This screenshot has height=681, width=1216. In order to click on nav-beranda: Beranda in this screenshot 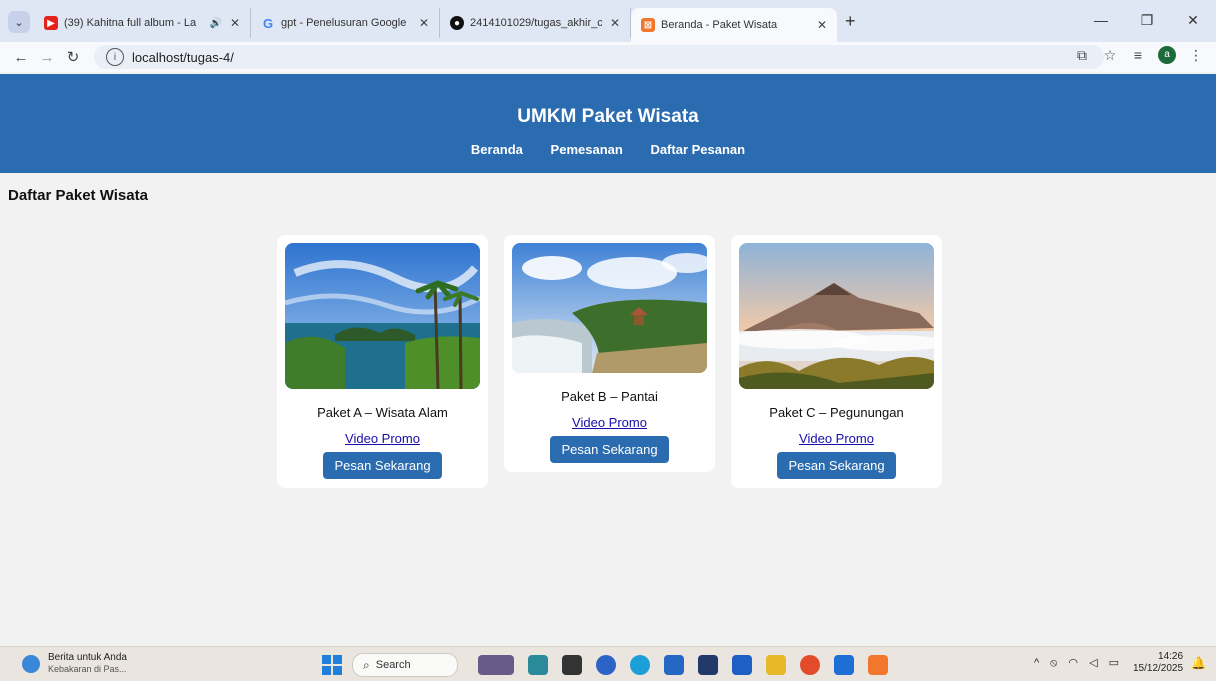, I will do `click(497, 149)`.